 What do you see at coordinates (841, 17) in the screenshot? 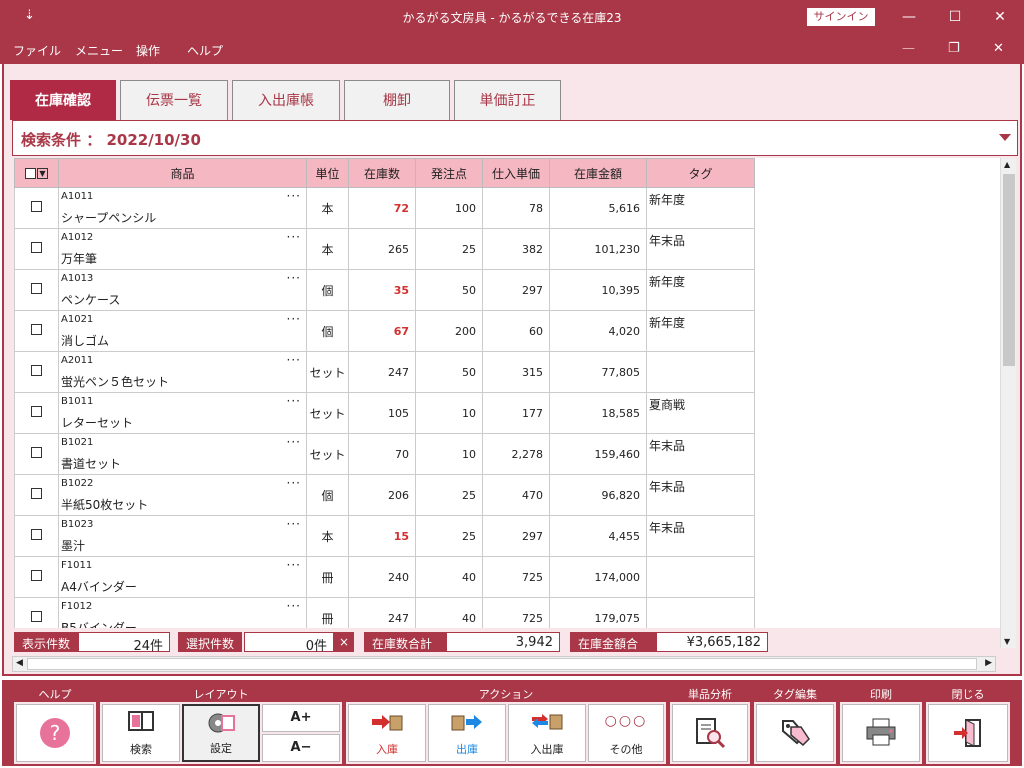
I see `signin-button: サインイン` at bounding box center [841, 17].